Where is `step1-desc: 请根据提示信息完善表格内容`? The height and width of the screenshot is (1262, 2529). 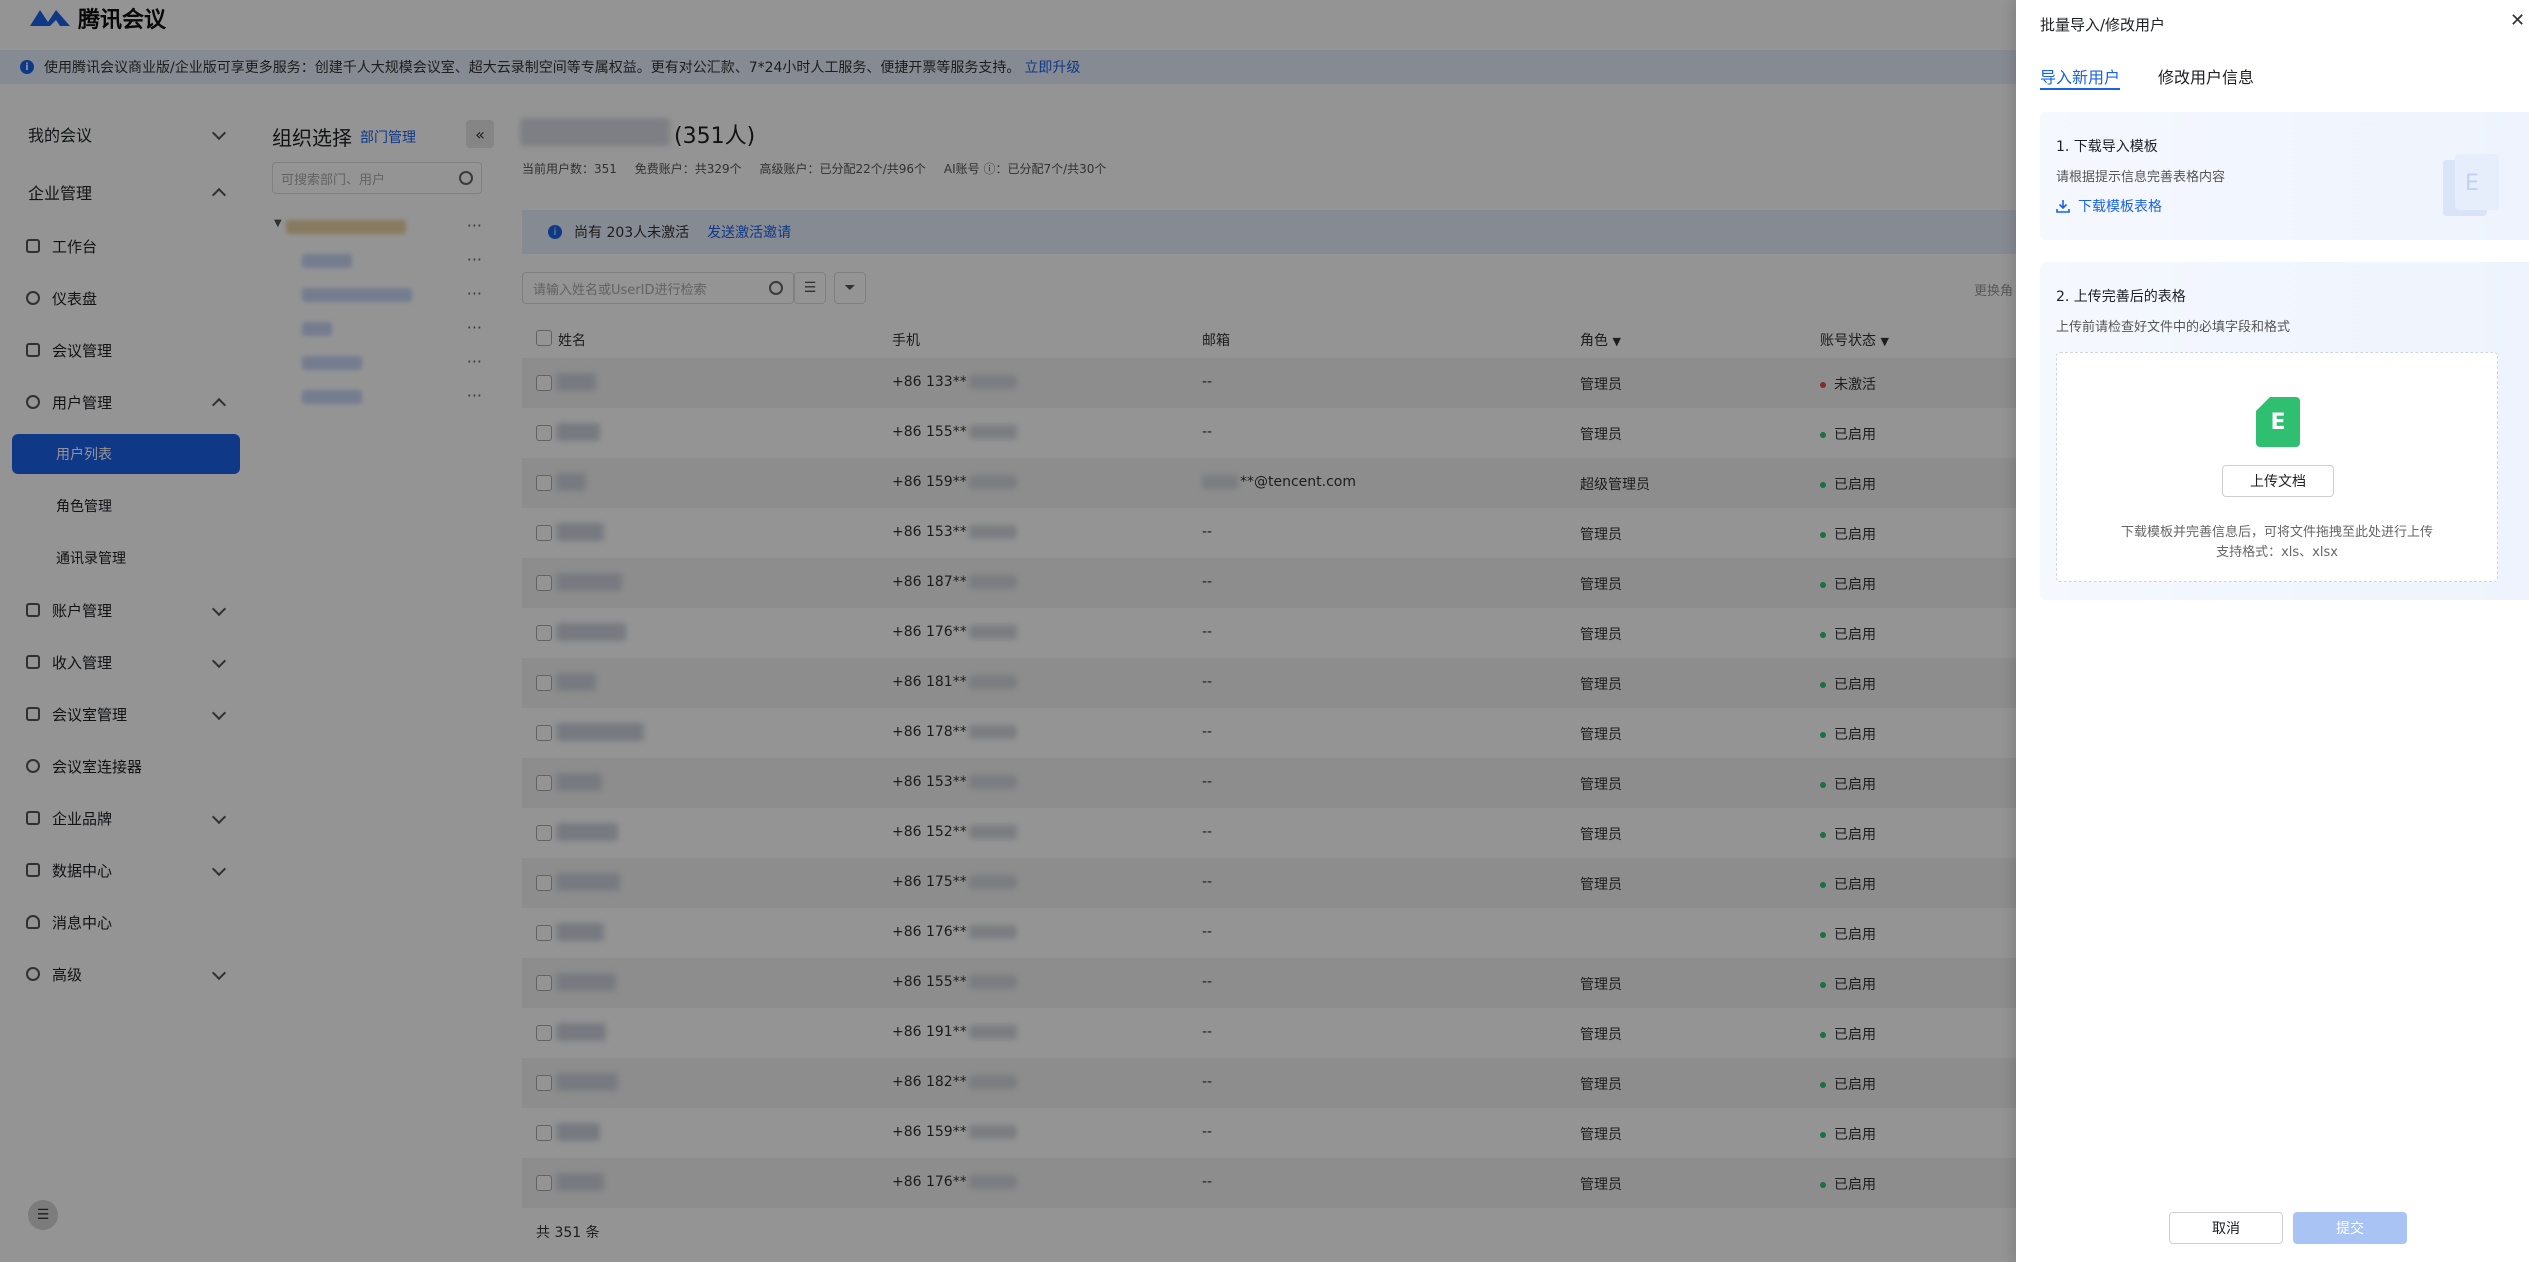
step1-desc: 请根据提示信息完善表格内容 is located at coordinates (2141, 177).